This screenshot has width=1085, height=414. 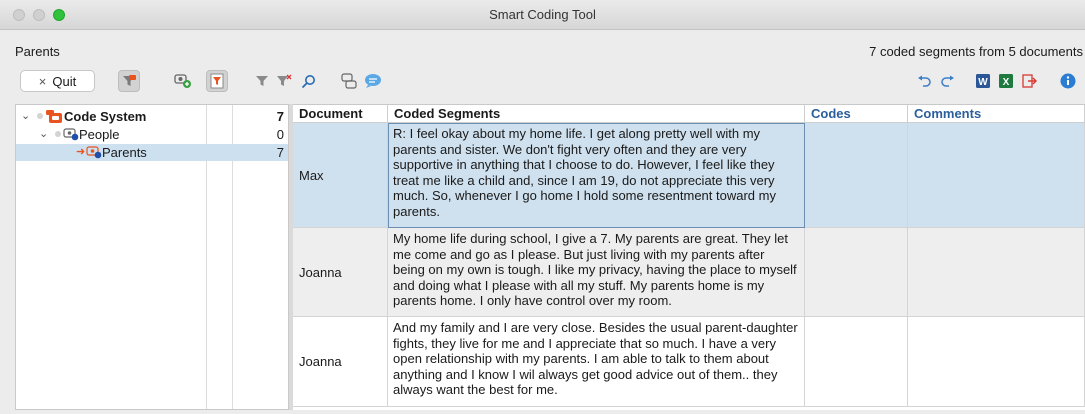 I want to click on undo-button, so click(x=924, y=81).